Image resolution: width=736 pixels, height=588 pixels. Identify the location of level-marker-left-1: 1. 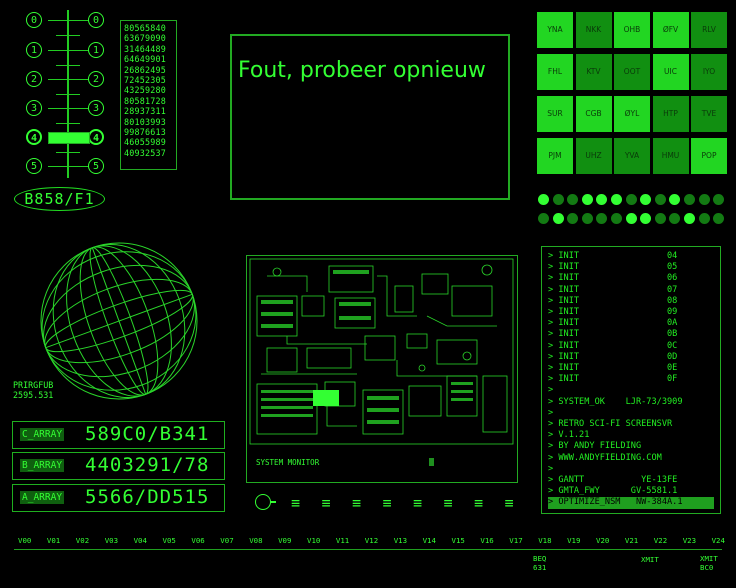
(34, 50).